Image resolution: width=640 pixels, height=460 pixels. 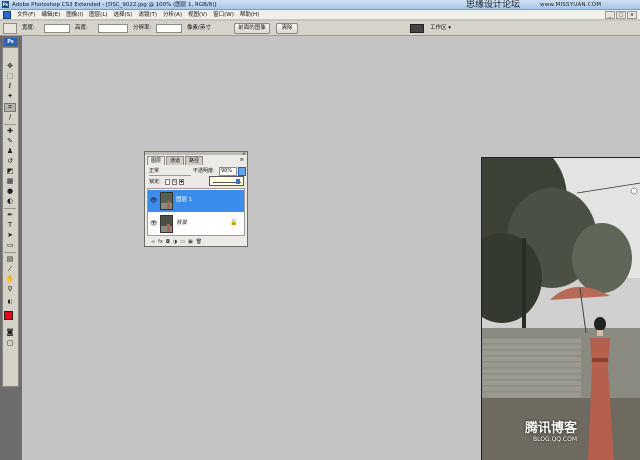 What do you see at coordinates (10, 289) in the screenshot?
I see `zoom-tool-icon: ⚲` at bounding box center [10, 289].